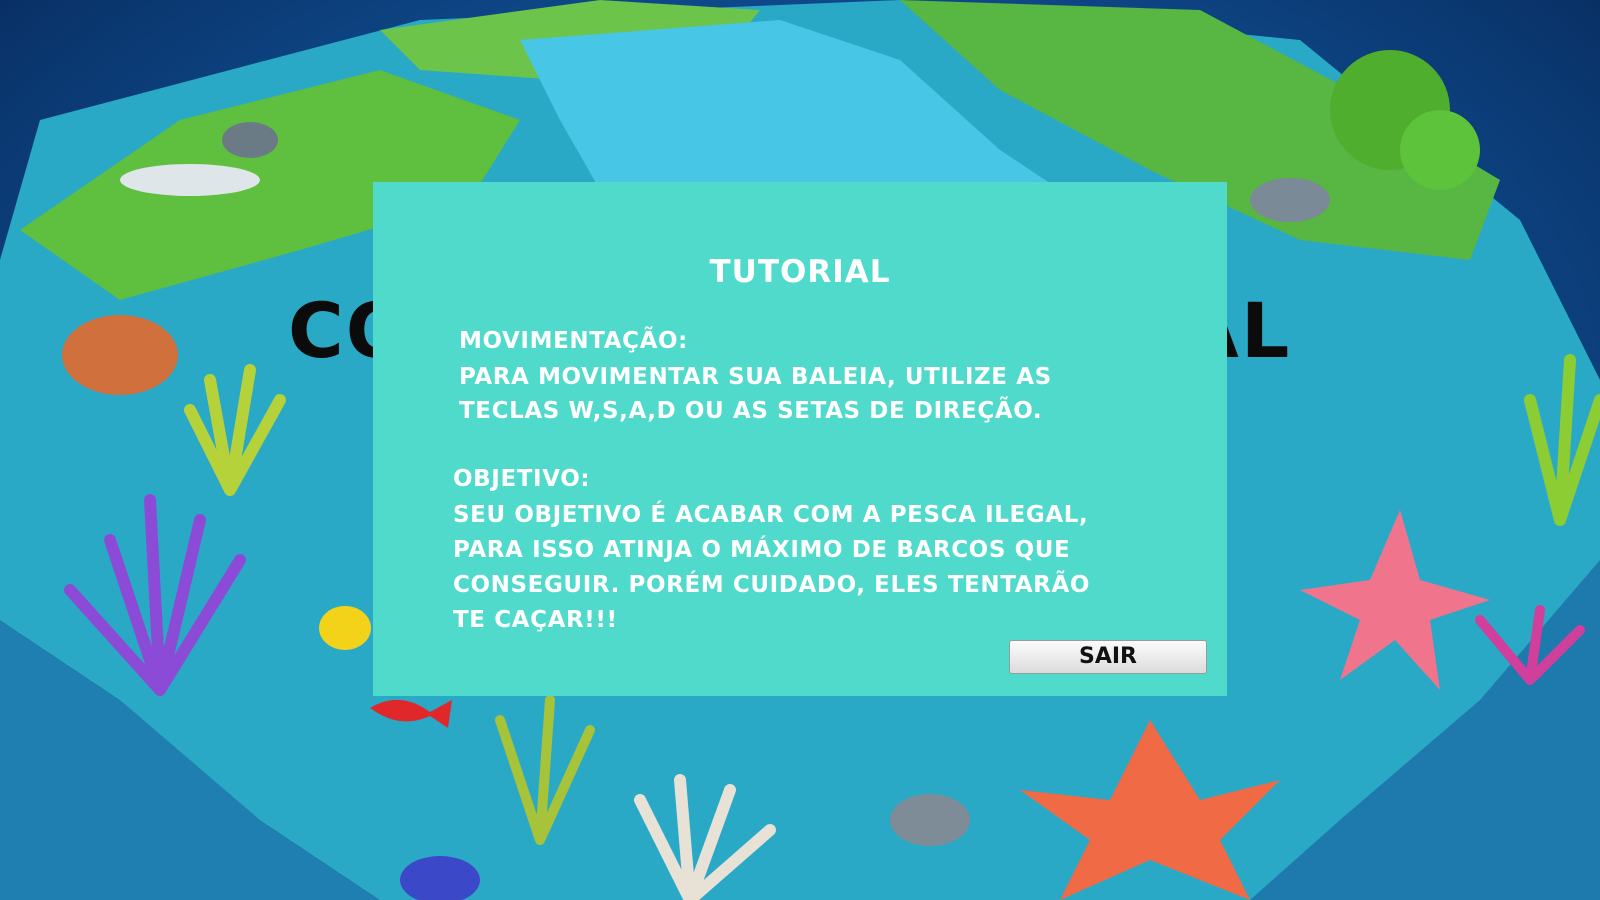  What do you see at coordinates (1108, 657) in the screenshot?
I see `exit-button: SAIR` at bounding box center [1108, 657].